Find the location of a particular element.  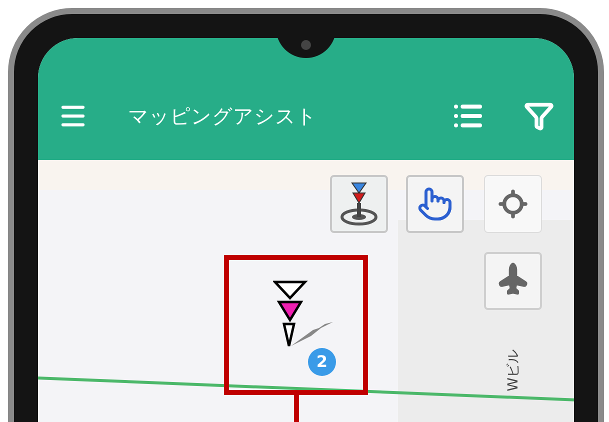

building-label: Wビル is located at coordinates (513, 371).